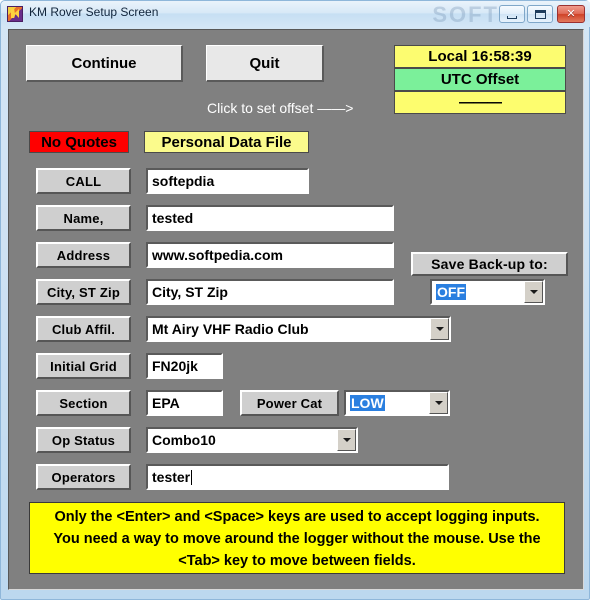 The image size is (590, 600). I want to click on utc-offset-value-label: ———, so click(480, 102).